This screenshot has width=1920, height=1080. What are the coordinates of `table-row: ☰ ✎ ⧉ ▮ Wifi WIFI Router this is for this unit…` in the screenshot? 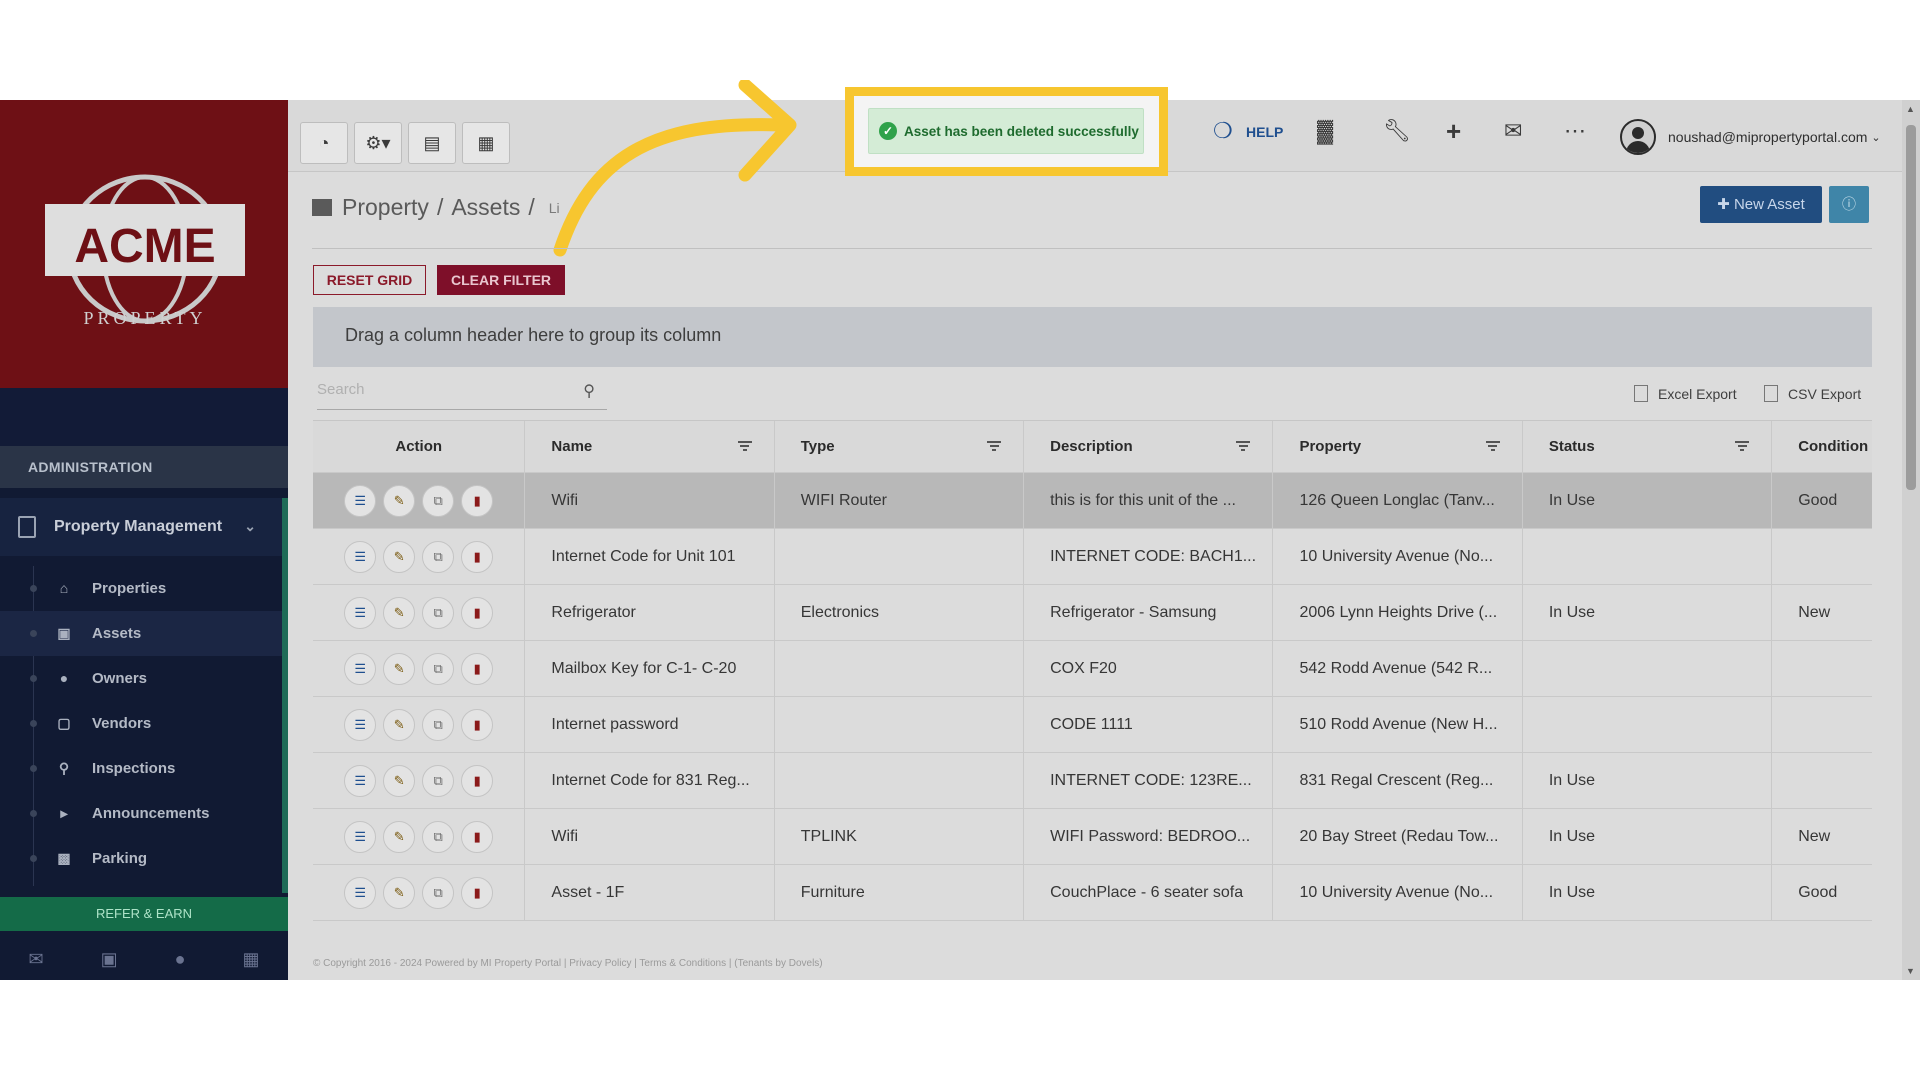 It's located at (1092, 501).